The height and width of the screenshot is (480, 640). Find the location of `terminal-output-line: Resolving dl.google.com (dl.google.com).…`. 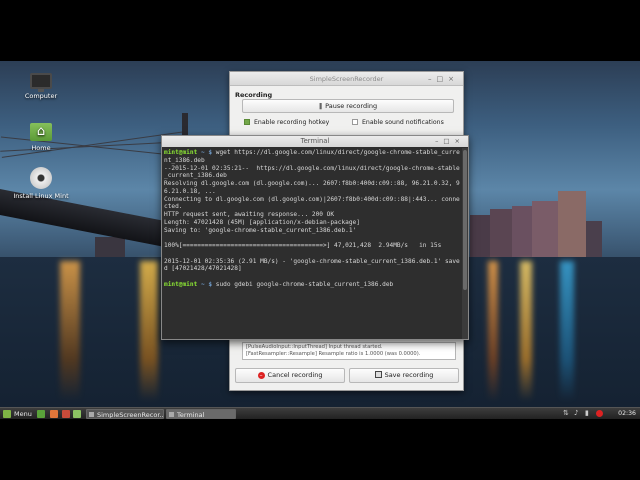

terminal-output-line: Resolving dl.google.com (dl.google.com).… is located at coordinates (312, 183).